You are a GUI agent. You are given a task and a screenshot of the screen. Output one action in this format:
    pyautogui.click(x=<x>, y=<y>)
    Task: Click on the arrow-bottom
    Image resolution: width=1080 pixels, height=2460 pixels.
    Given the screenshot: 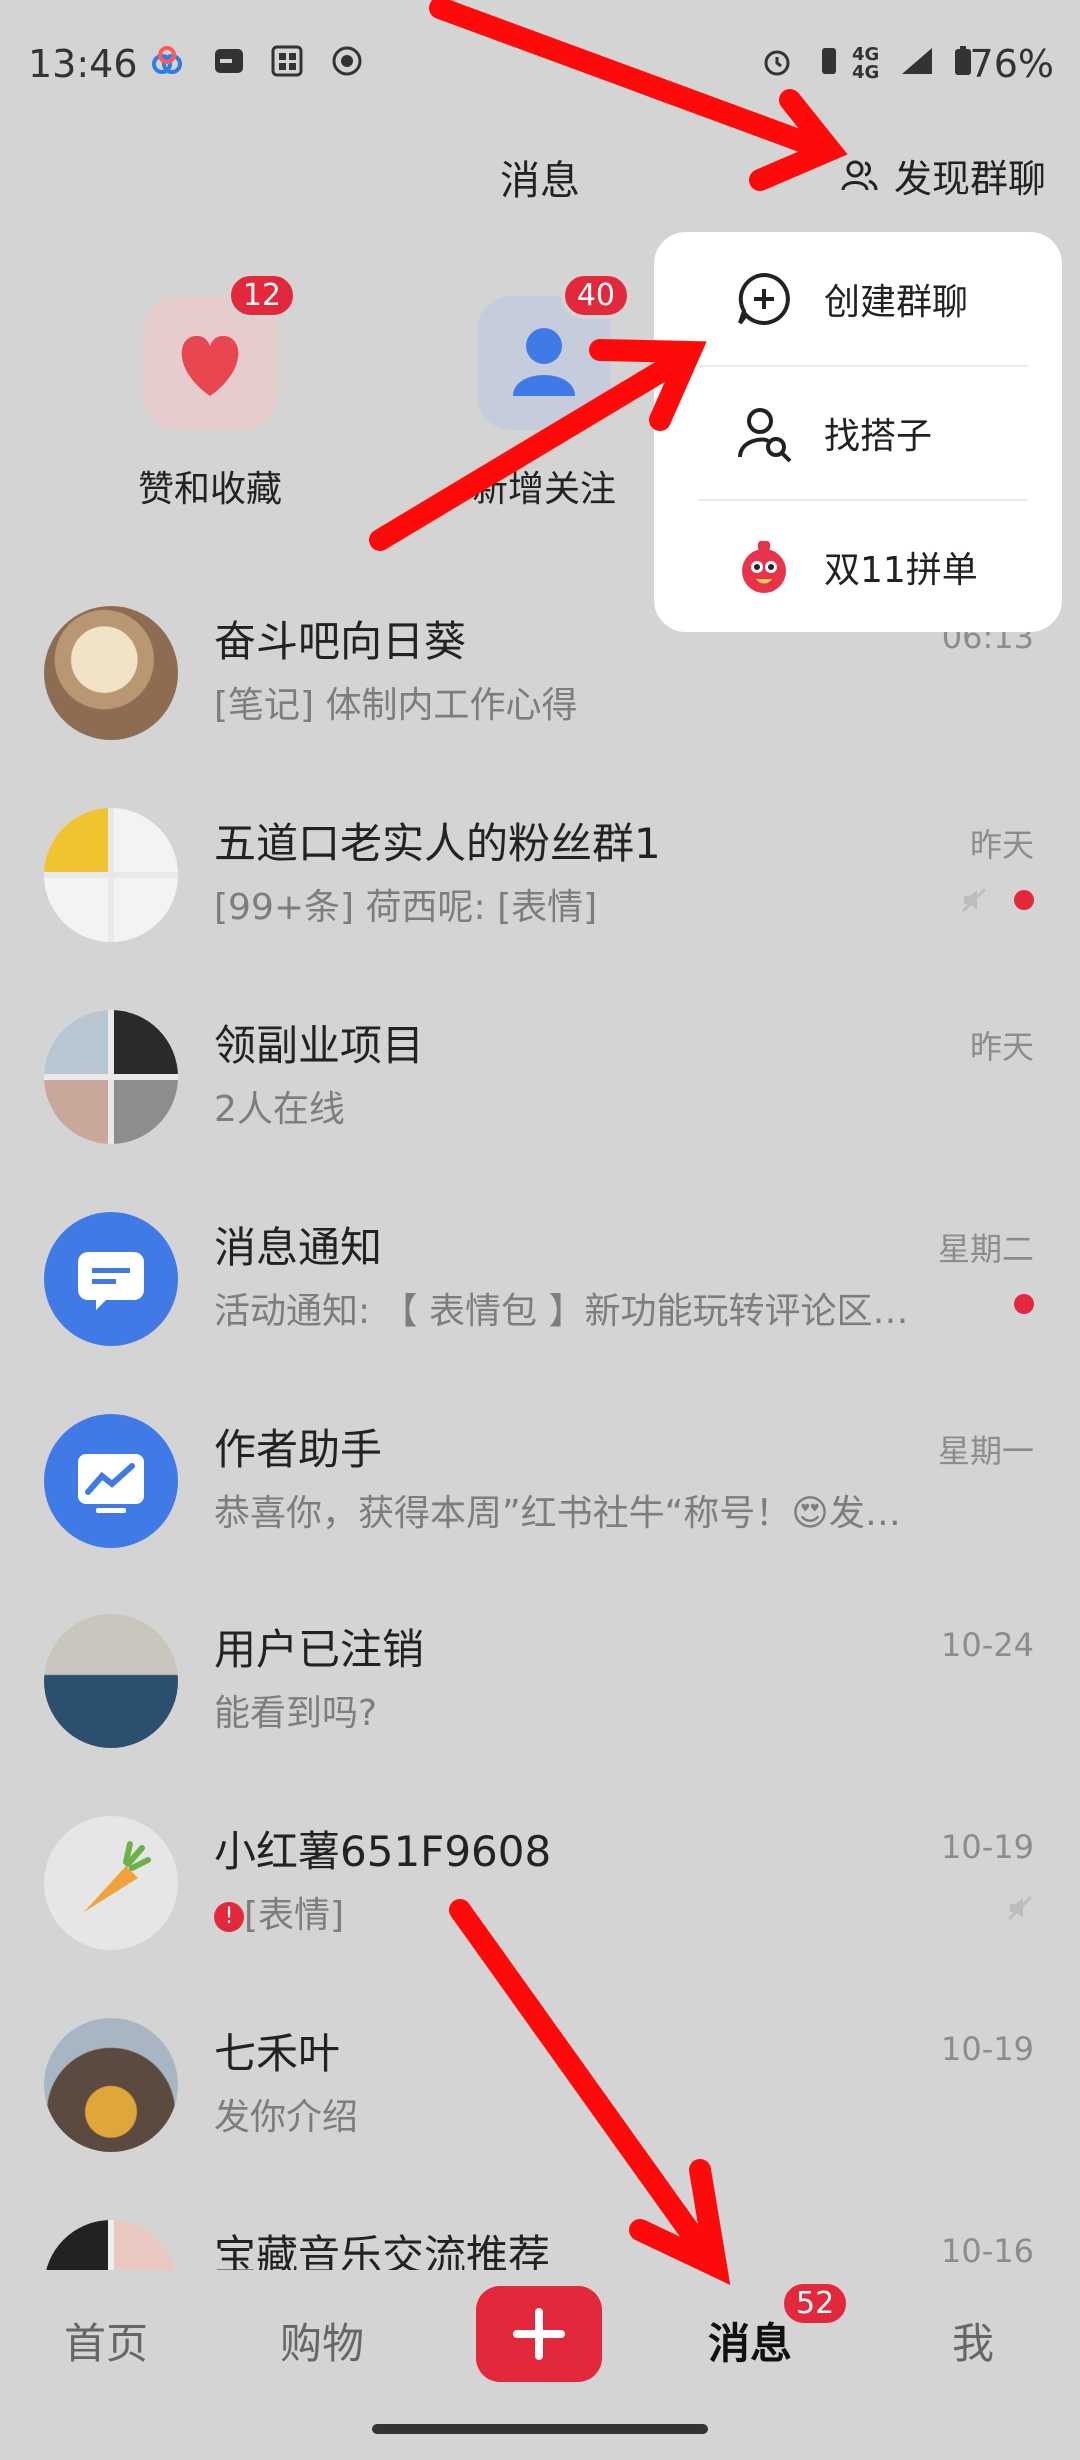 What is the action you would take?
    pyautogui.click(x=585, y=2085)
    